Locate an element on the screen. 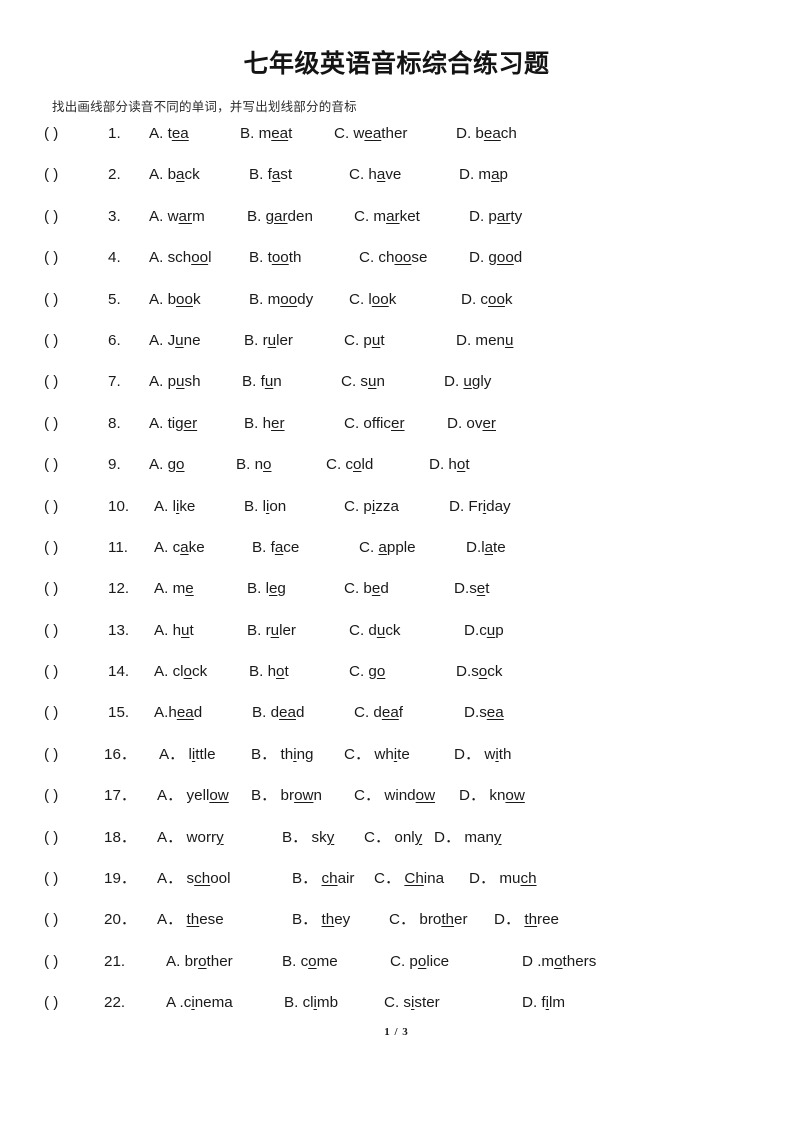 Image resolution: width=793 pixels, height=1122 pixels. question-option: C. sister is located at coordinates (412, 1003).